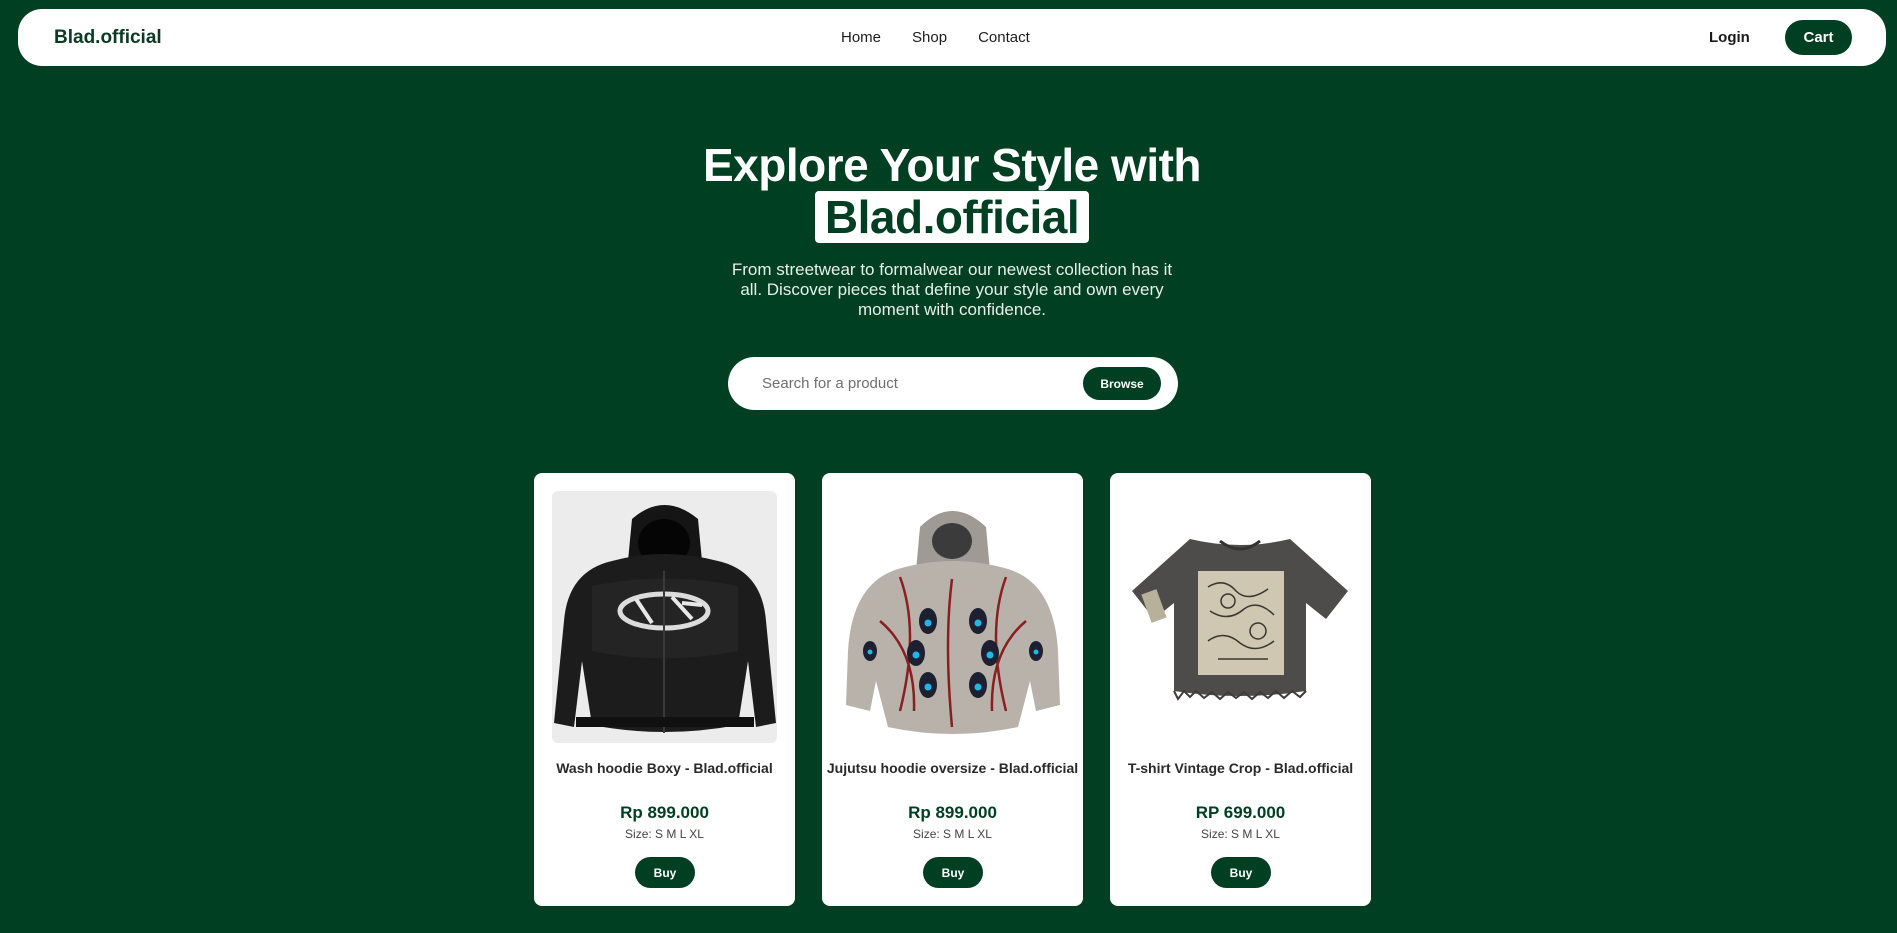 Image resolution: width=1897 pixels, height=933 pixels. Describe the element at coordinates (952, 217) in the screenshot. I see `hero-brand-highlight: Blad.official` at that location.